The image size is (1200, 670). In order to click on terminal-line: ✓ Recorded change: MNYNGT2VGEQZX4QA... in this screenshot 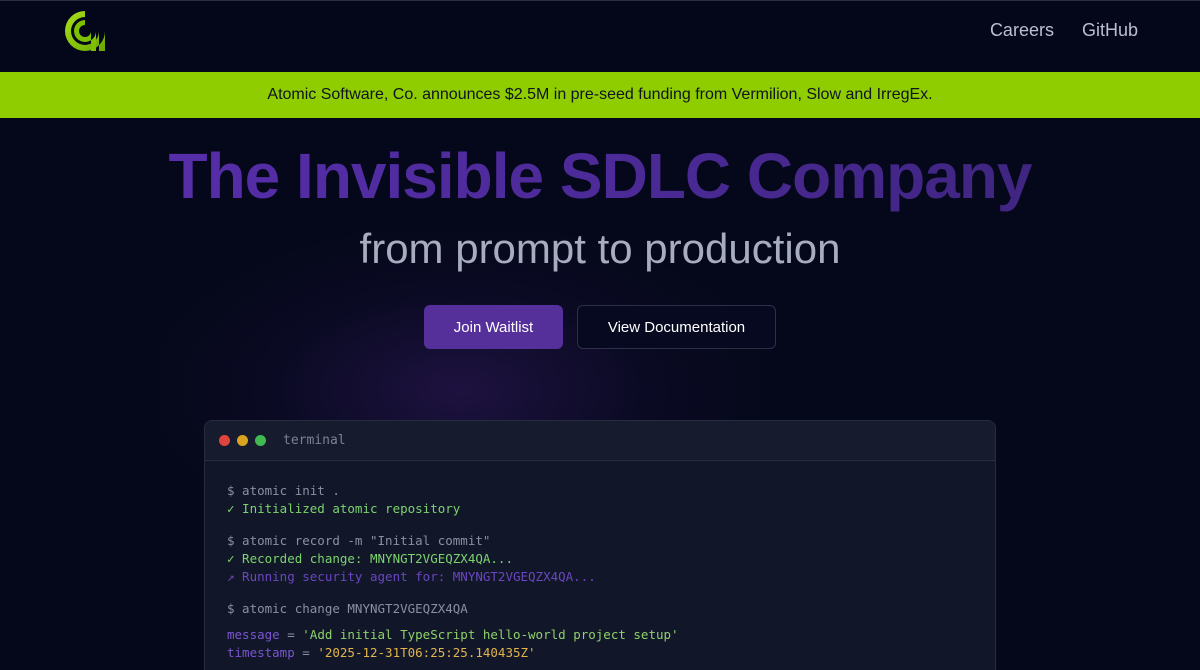, I will do `click(370, 558)`.